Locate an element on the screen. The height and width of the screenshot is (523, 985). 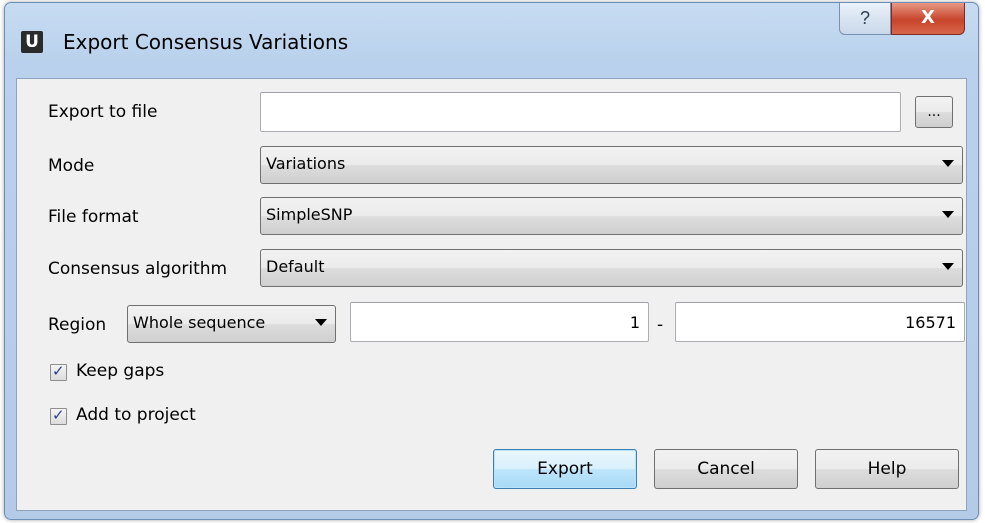
close-icon: X is located at coordinates (928, 17).